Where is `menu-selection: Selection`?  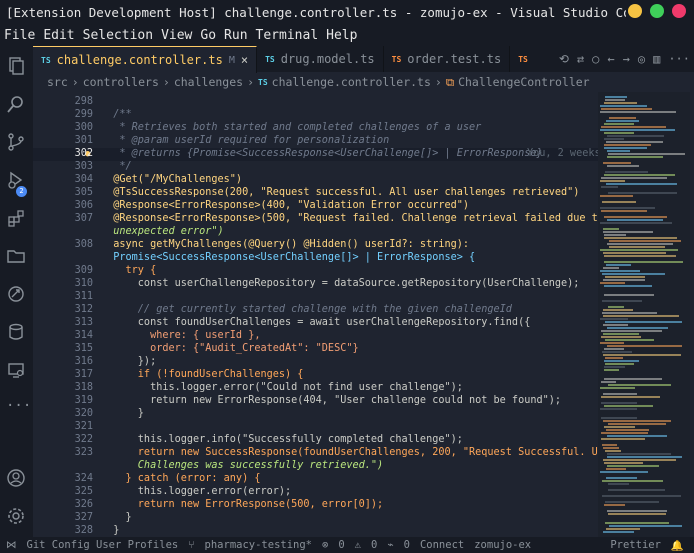 menu-selection: Selection is located at coordinates (118, 35).